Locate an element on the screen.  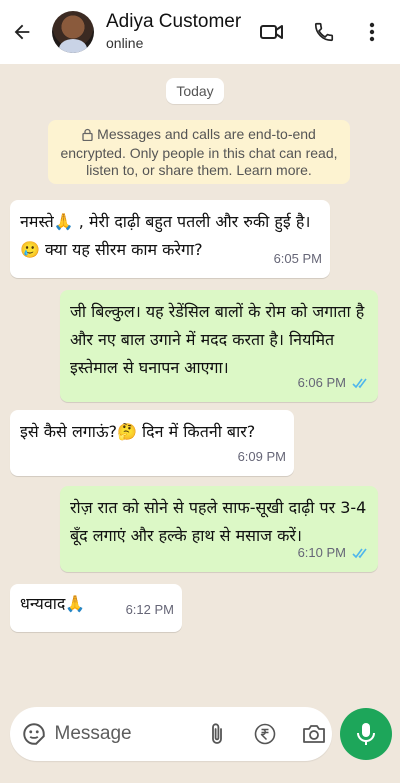
message-time: 6:06 PM is located at coordinates (321, 382).